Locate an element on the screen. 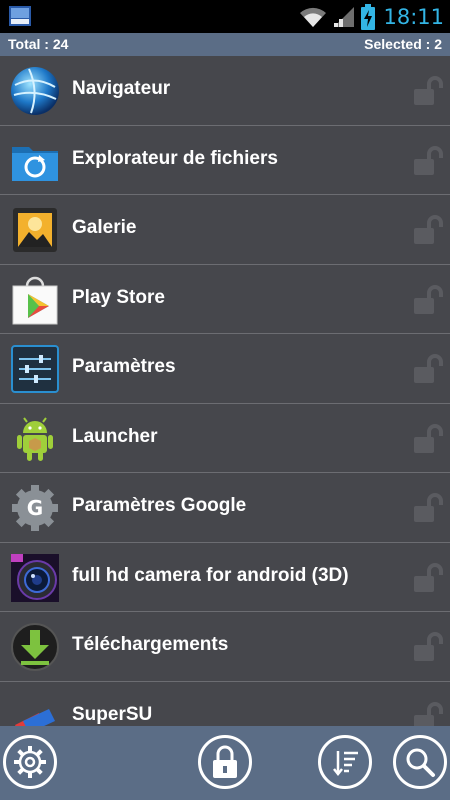  app-name: Galerie is located at coordinates (104, 227).